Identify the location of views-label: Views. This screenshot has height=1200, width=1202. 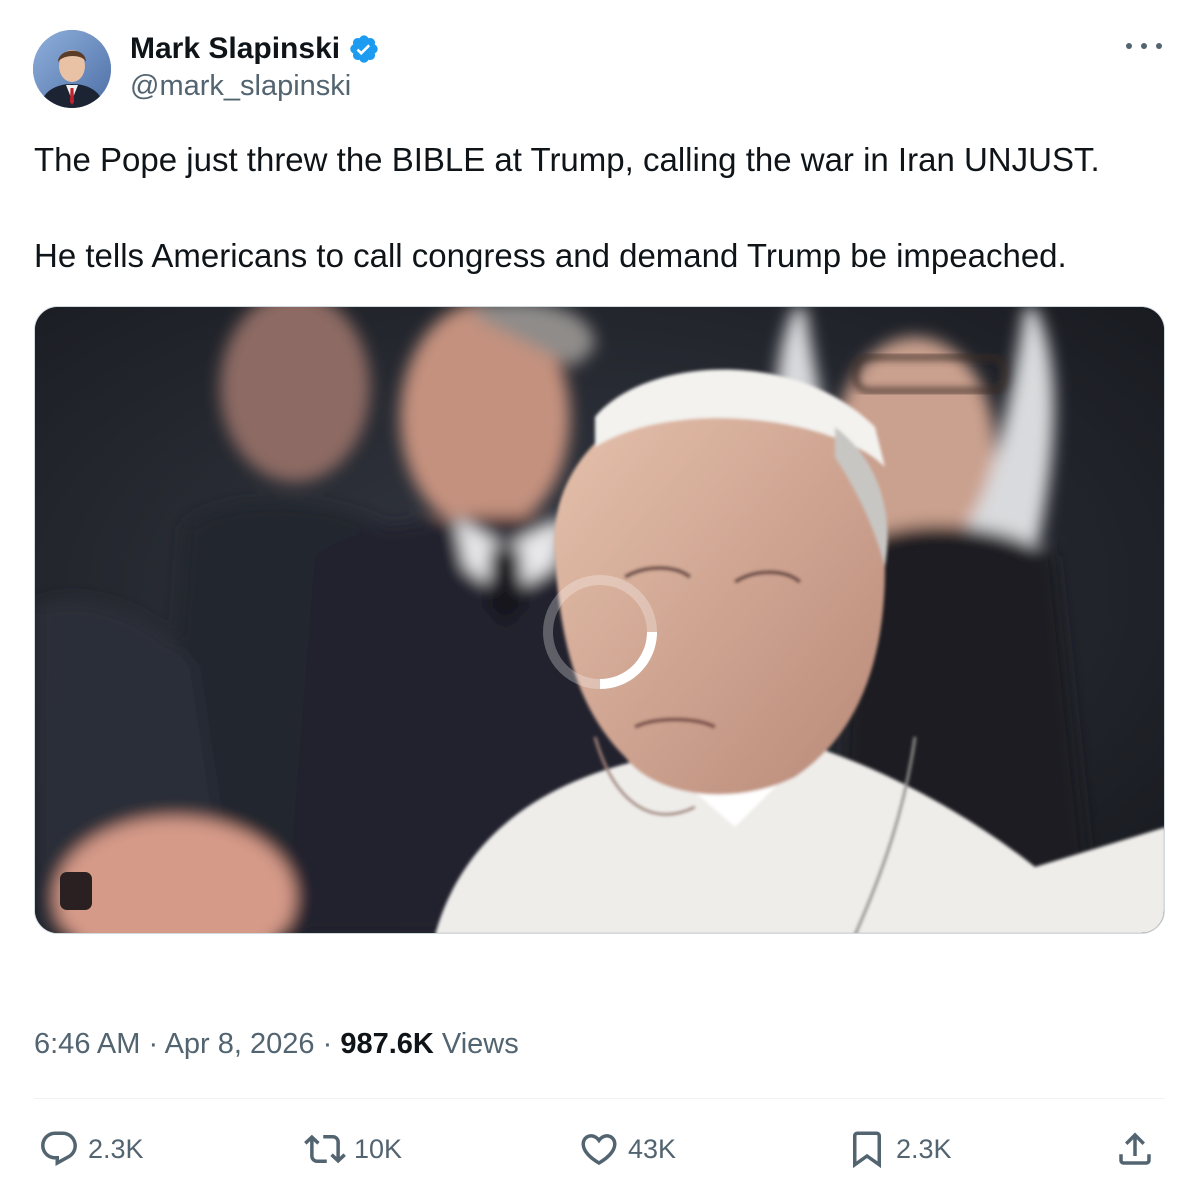
(476, 1044).